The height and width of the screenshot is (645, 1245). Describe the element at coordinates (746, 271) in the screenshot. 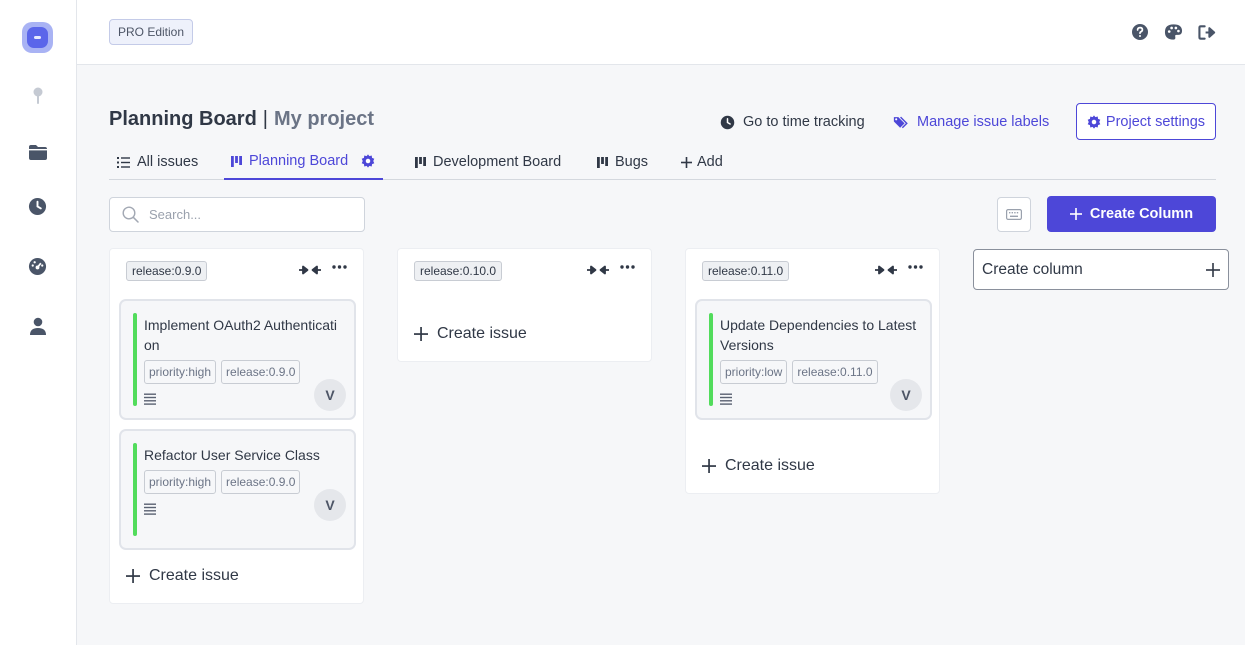

I see `column-label: release:0.11.0` at that location.